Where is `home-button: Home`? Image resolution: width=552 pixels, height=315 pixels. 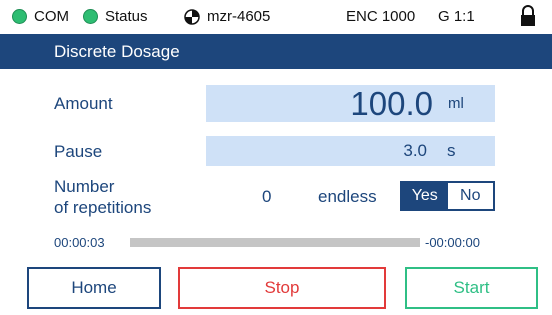 home-button: Home is located at coordinates (94, 288).